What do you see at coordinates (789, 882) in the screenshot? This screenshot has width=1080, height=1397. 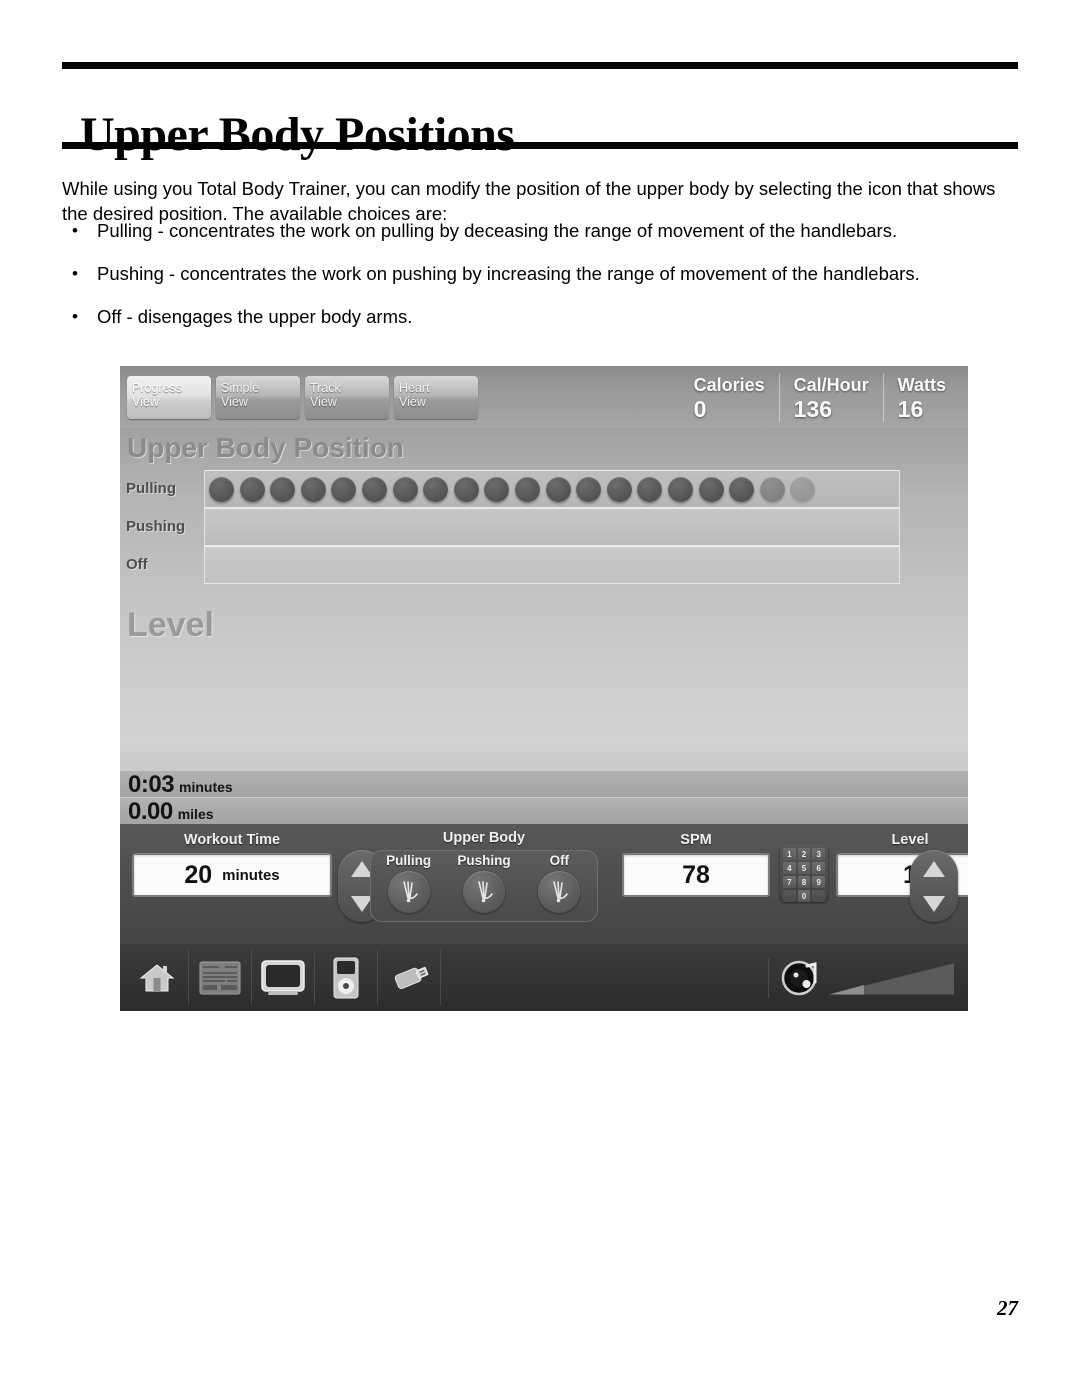 I see `keypad-key-7: 7` at bounding box center [789, 882].